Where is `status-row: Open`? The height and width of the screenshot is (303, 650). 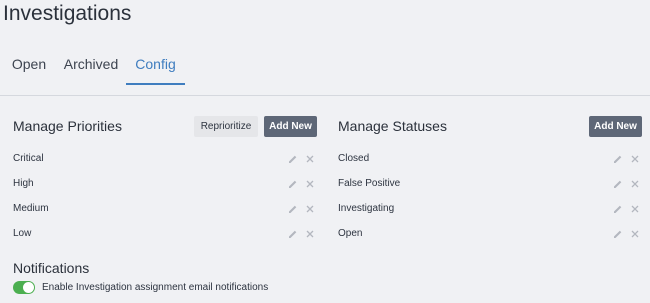 status-row: Open is located at coordinates (490, 234).